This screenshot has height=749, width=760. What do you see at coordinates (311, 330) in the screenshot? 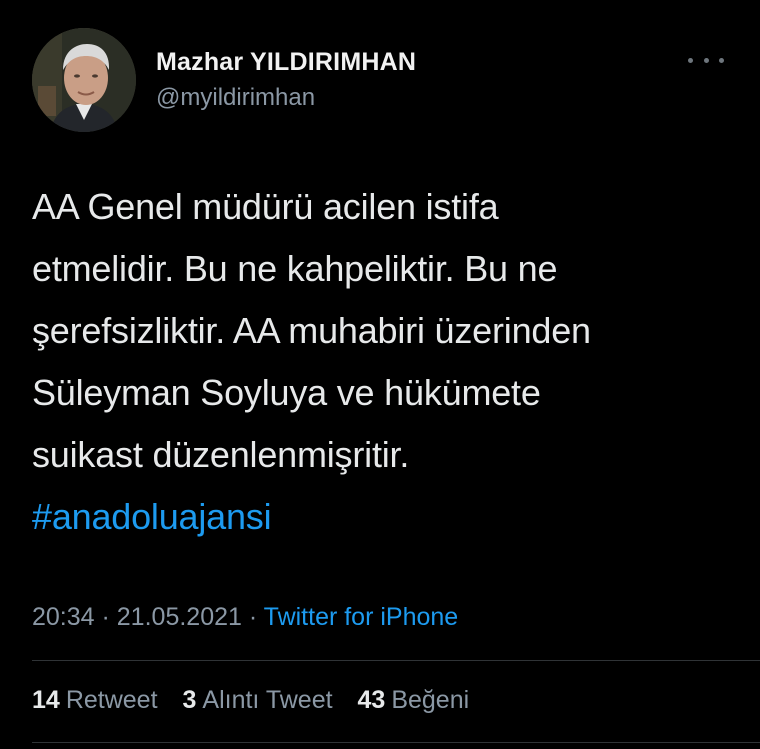
I see `tweet-line: şerefsizliktir. AA muhabiri üzerinden` at bounding box center [311, 330].